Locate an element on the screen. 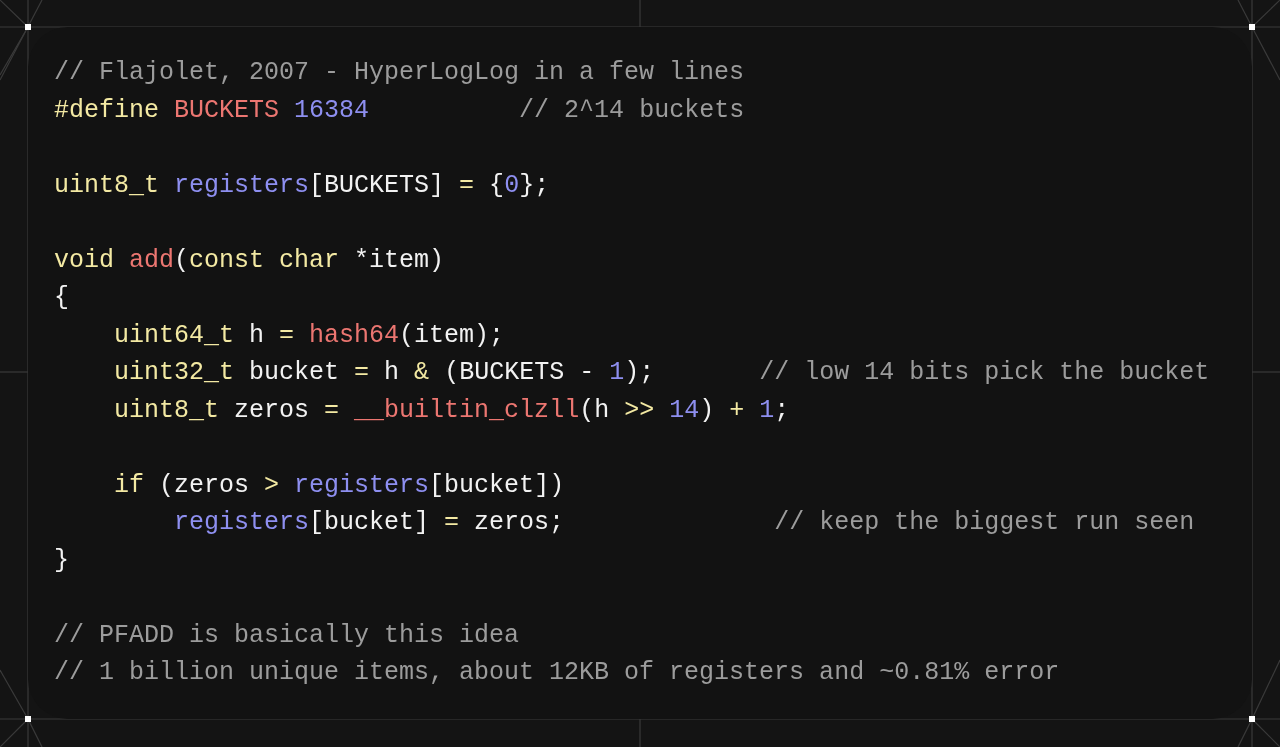  code-line: } is located at coordinates (61, 560).